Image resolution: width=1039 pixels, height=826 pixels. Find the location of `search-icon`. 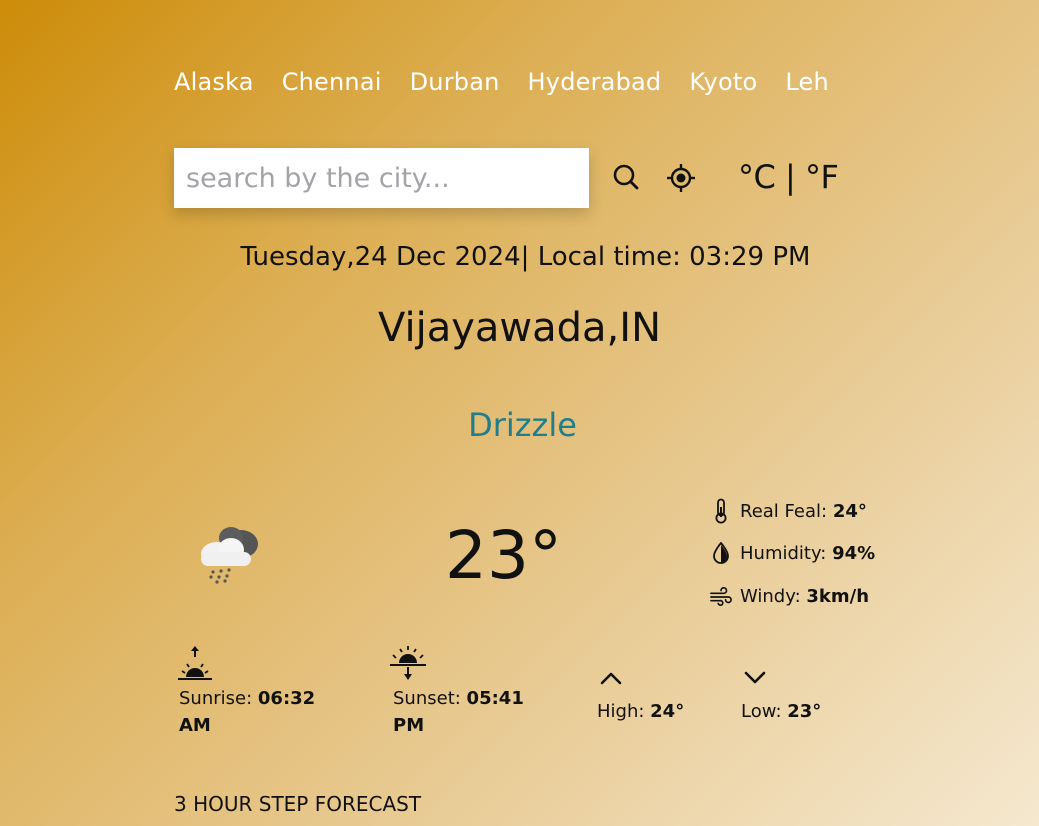

search-icon is located at coordinates (626, 177).